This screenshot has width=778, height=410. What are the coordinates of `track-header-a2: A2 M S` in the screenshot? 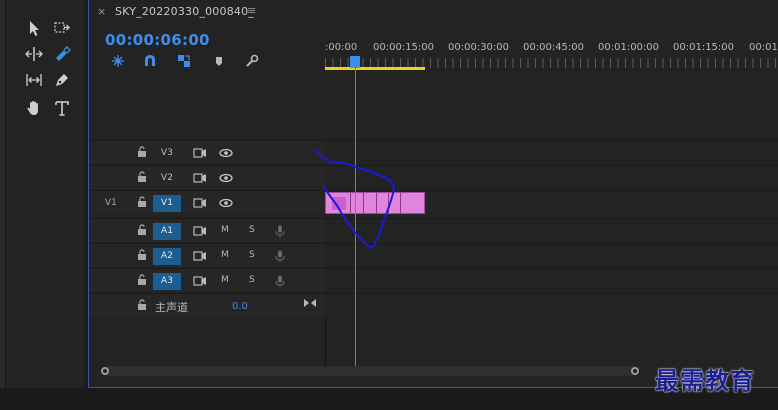 It's located at (207, 255).